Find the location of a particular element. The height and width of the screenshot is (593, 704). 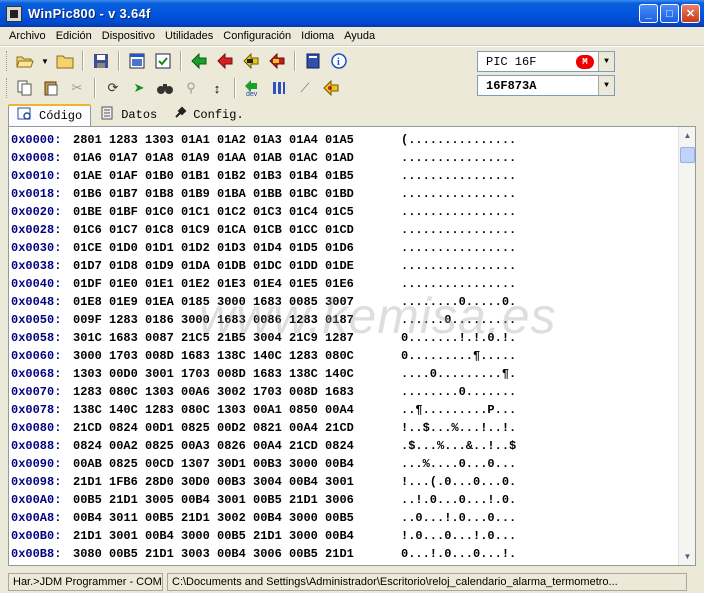

dropdown-arrow-icon: ▼ is located at coordinates (45, 61).